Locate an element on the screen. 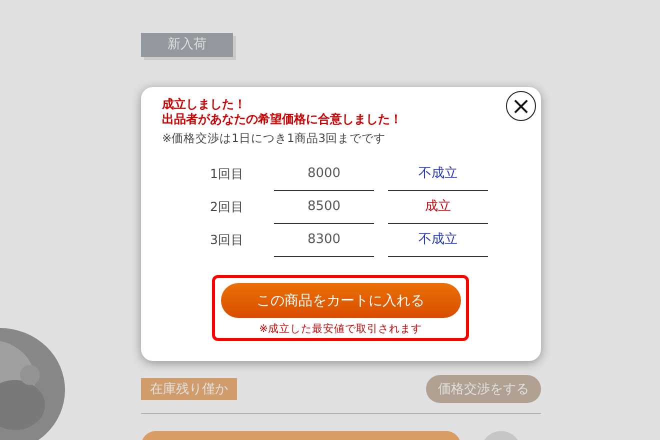  add-to-cart-button: この商品をカートに入れる is located at coordinates (340, 300).